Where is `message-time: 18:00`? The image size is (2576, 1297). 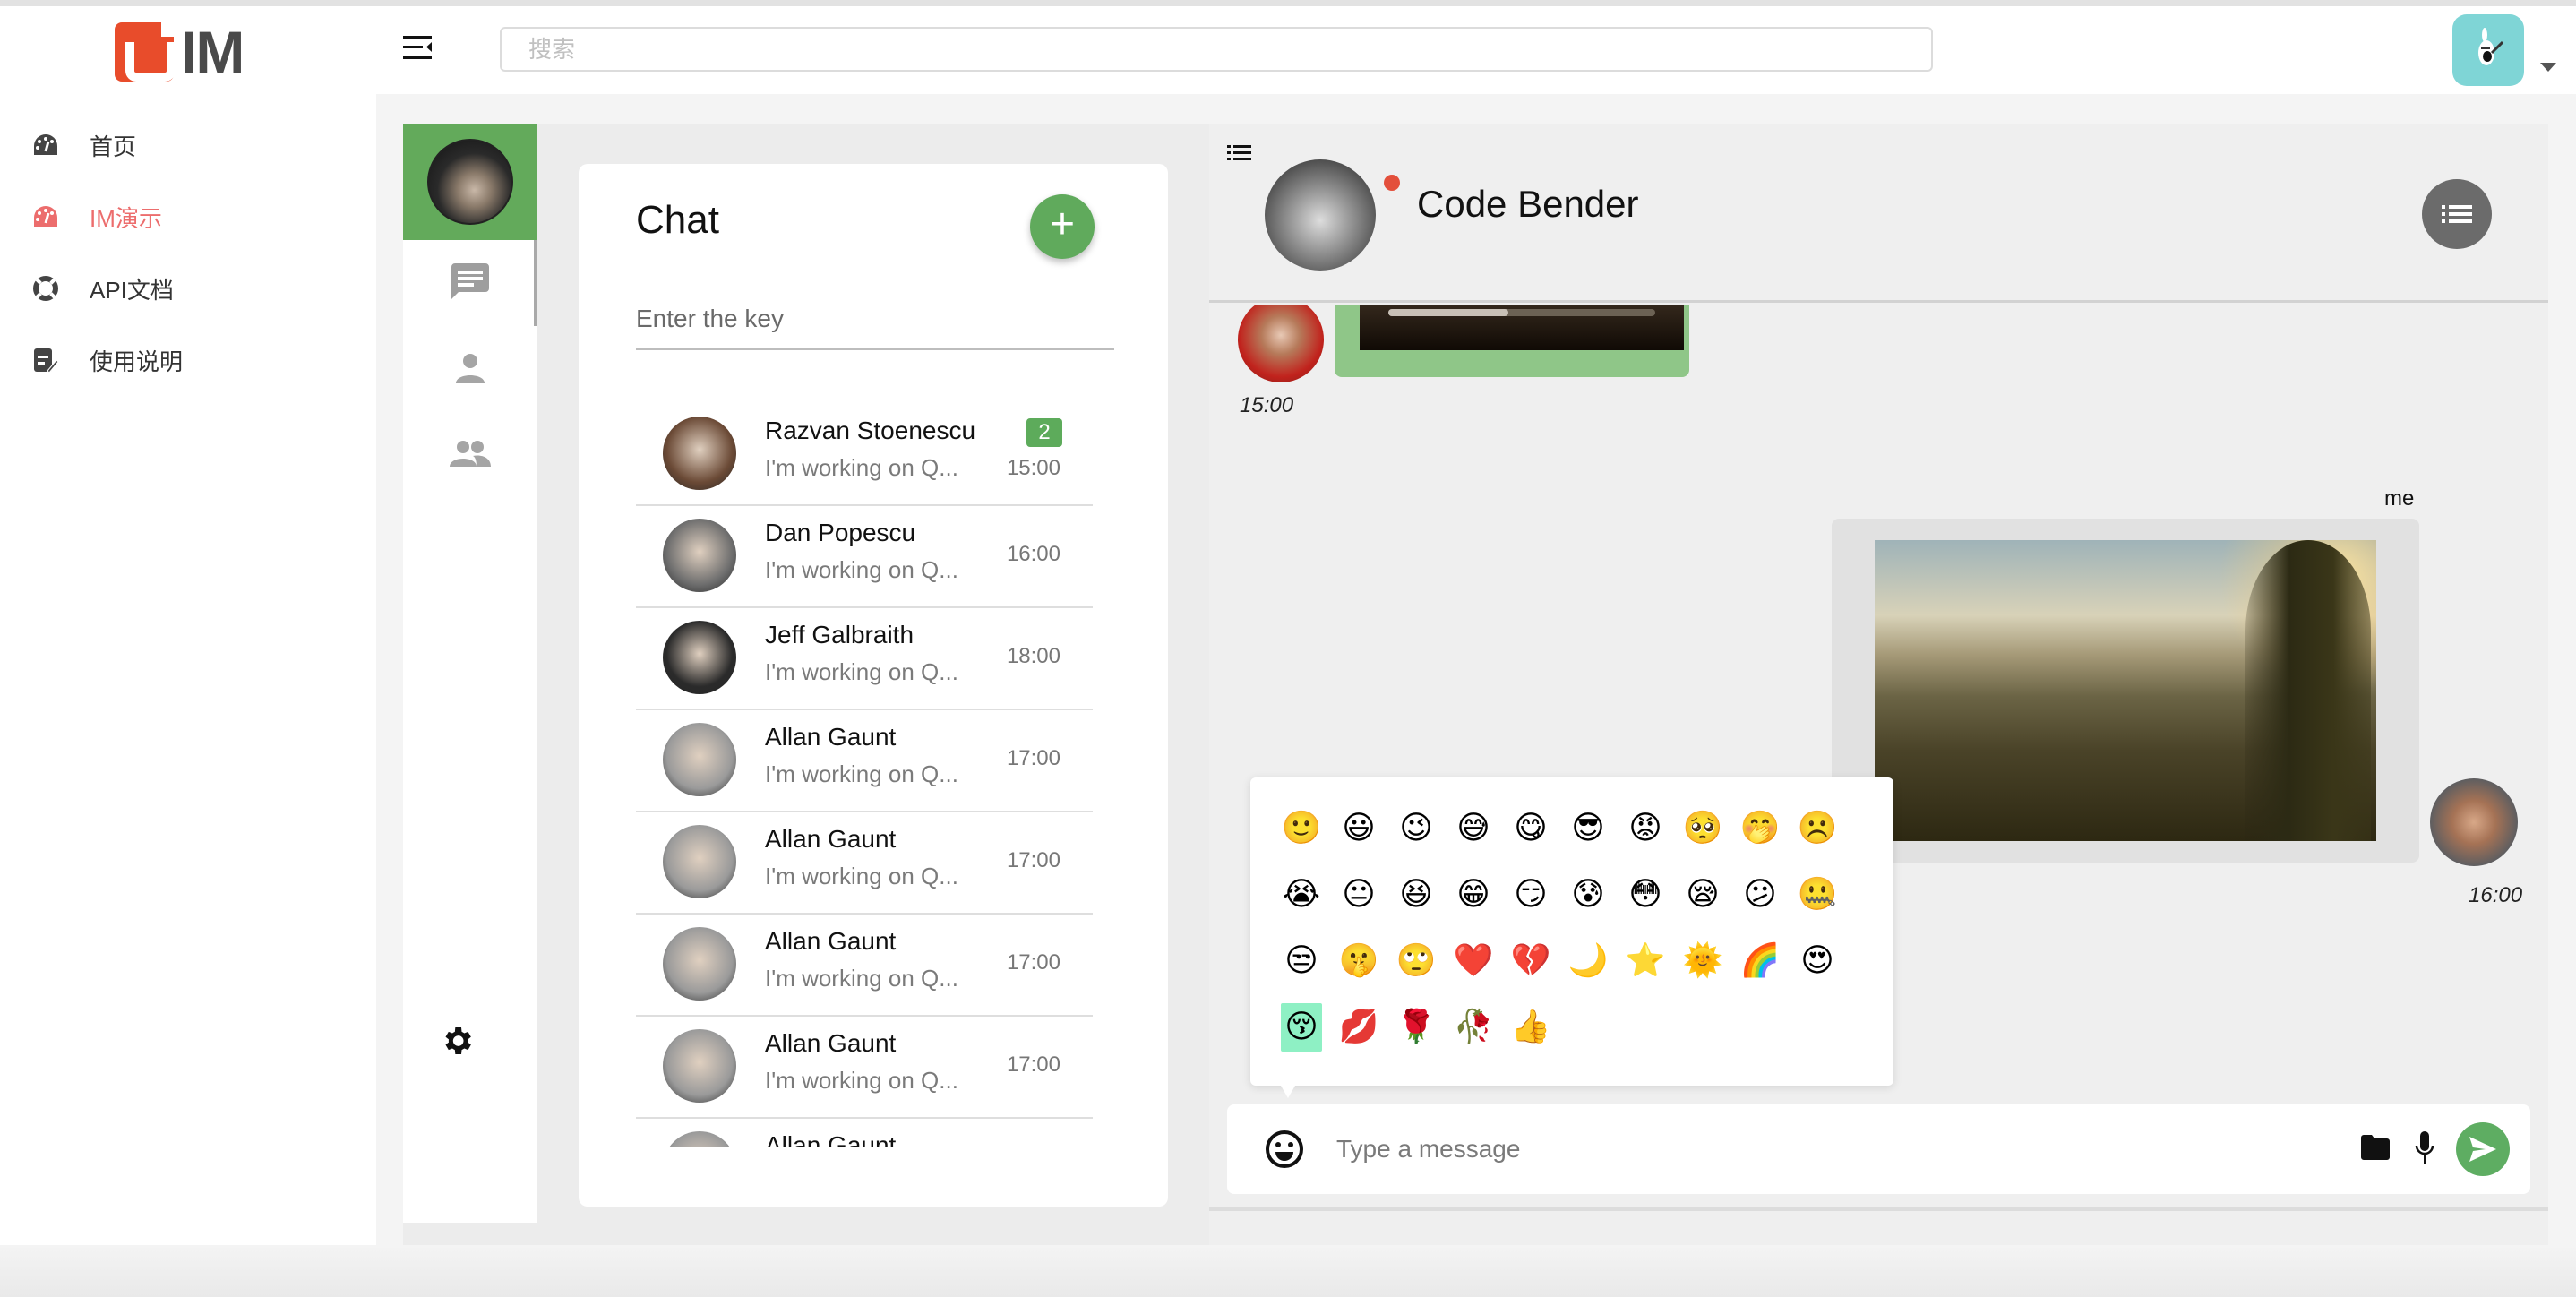
message-time: 18:00 is located at coordinates (1033, 656).